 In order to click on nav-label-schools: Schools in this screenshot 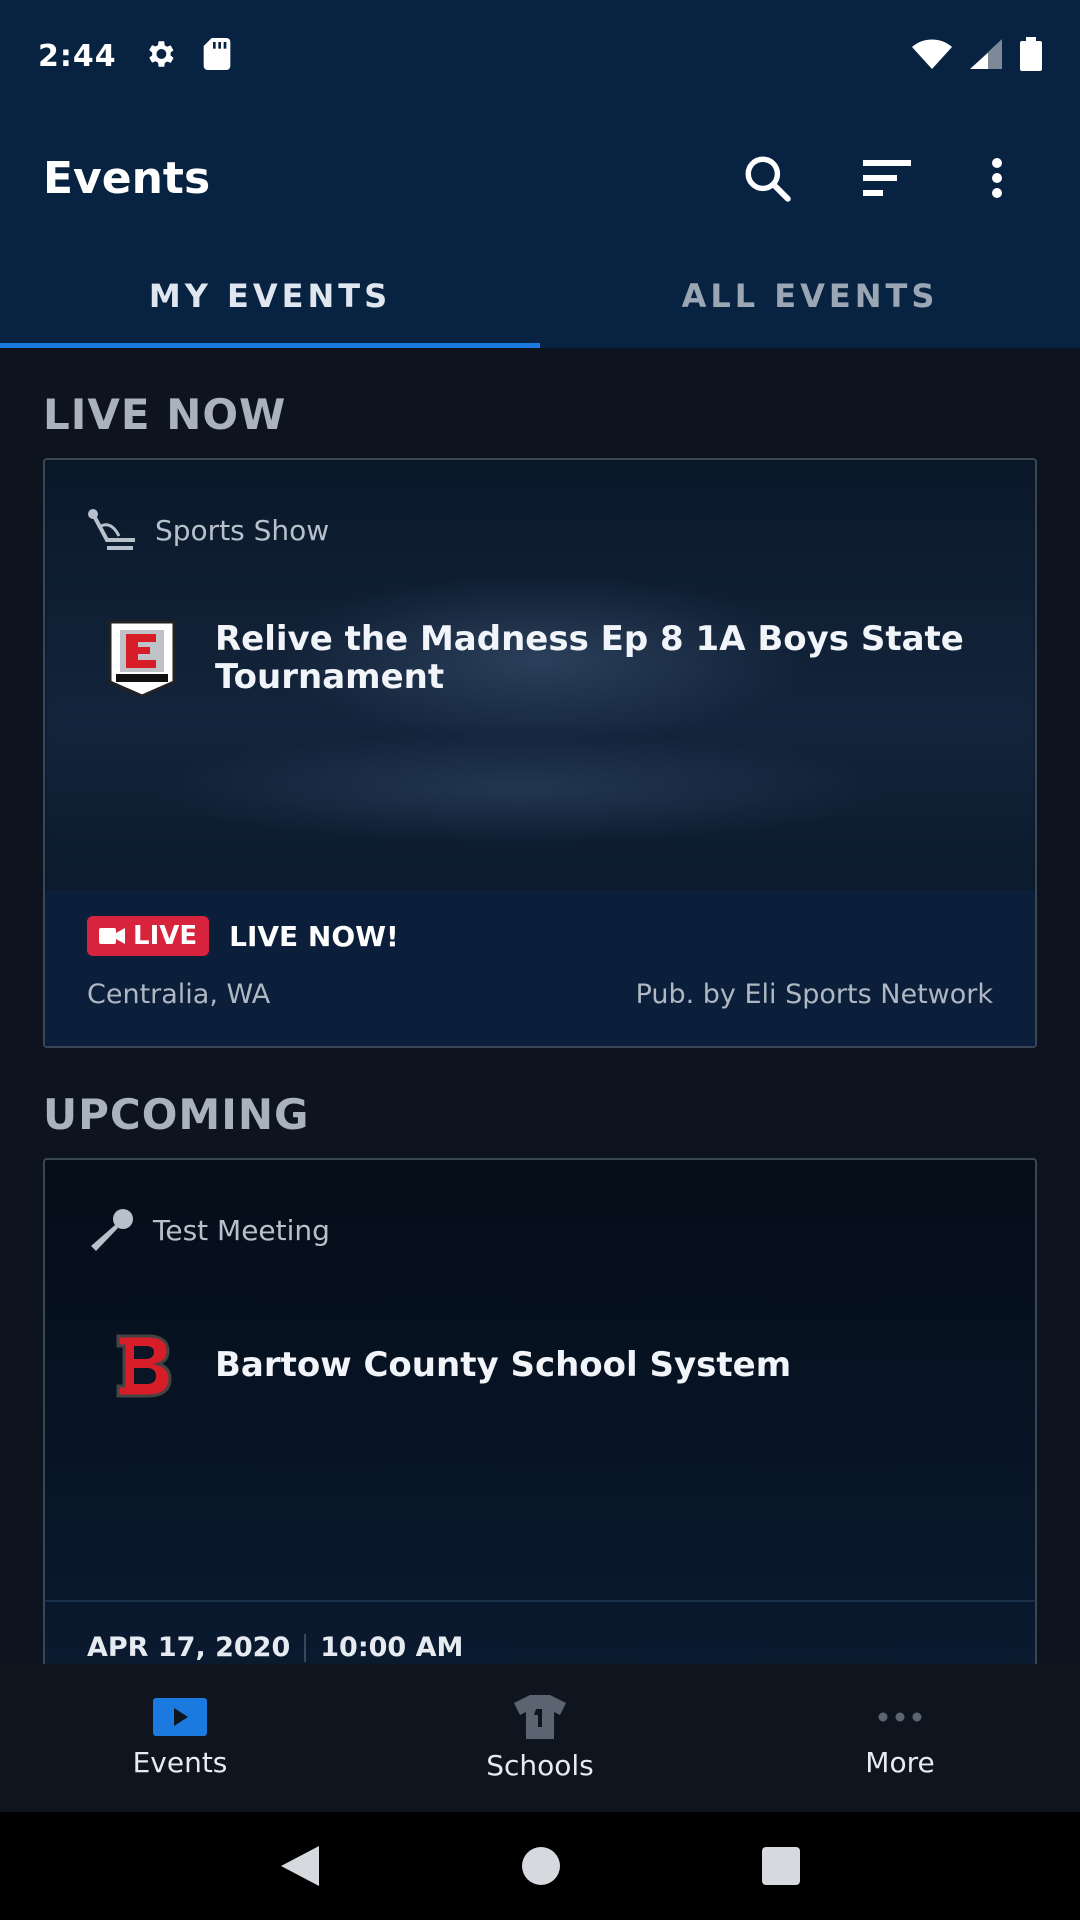, I will do `click(540, 1765)`.